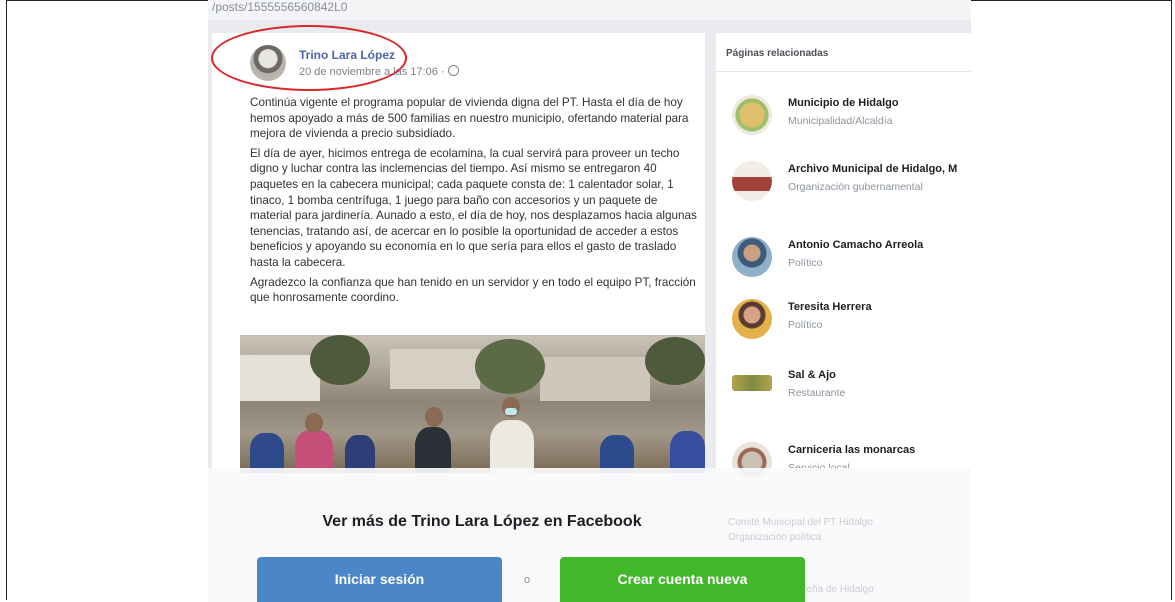  I want to click on red-annotation-ellipse, so click(309, 58).